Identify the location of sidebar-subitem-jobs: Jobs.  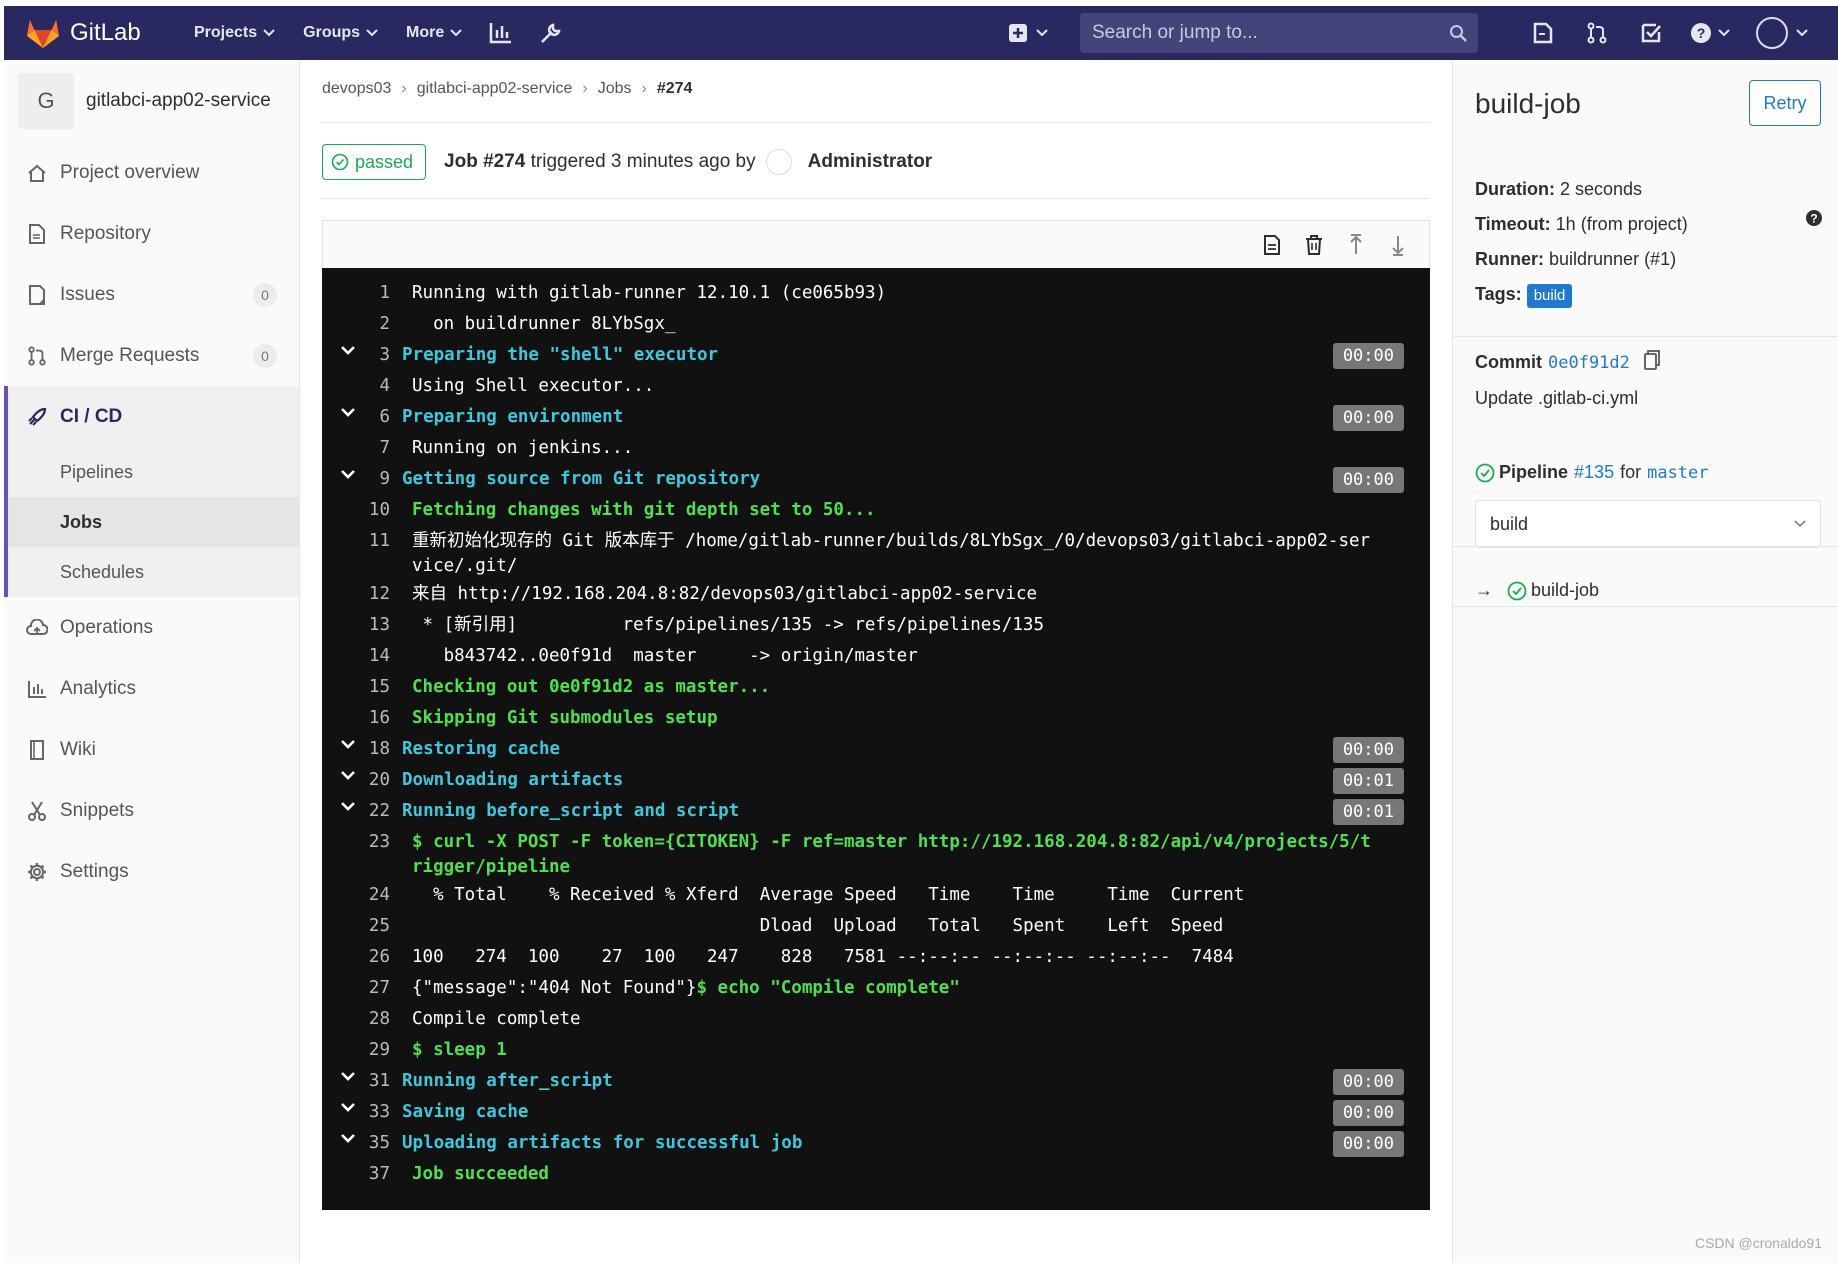
(153, 522).